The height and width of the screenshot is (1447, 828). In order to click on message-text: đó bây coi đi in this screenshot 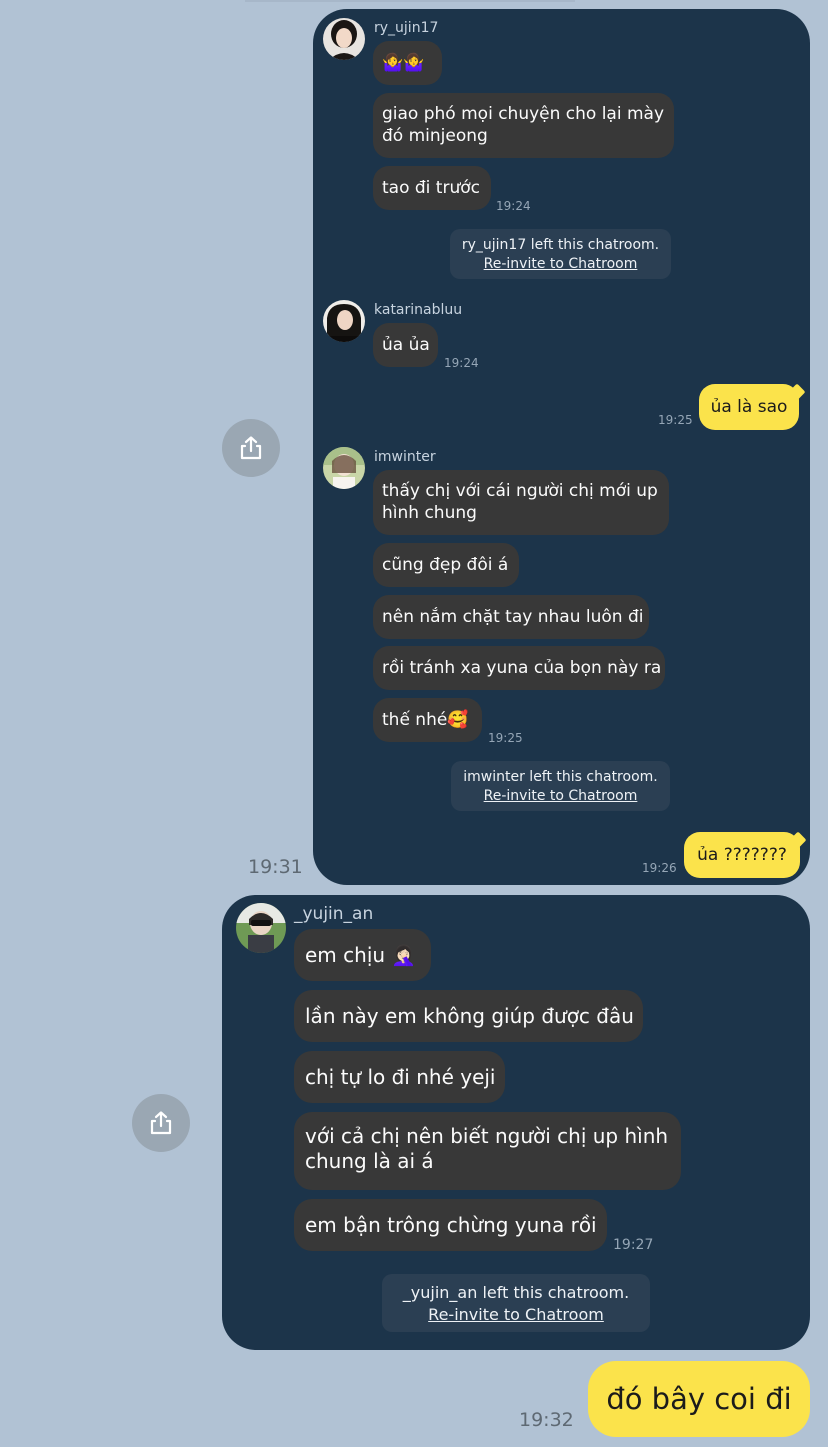, I will do `click(699, 1399)`.